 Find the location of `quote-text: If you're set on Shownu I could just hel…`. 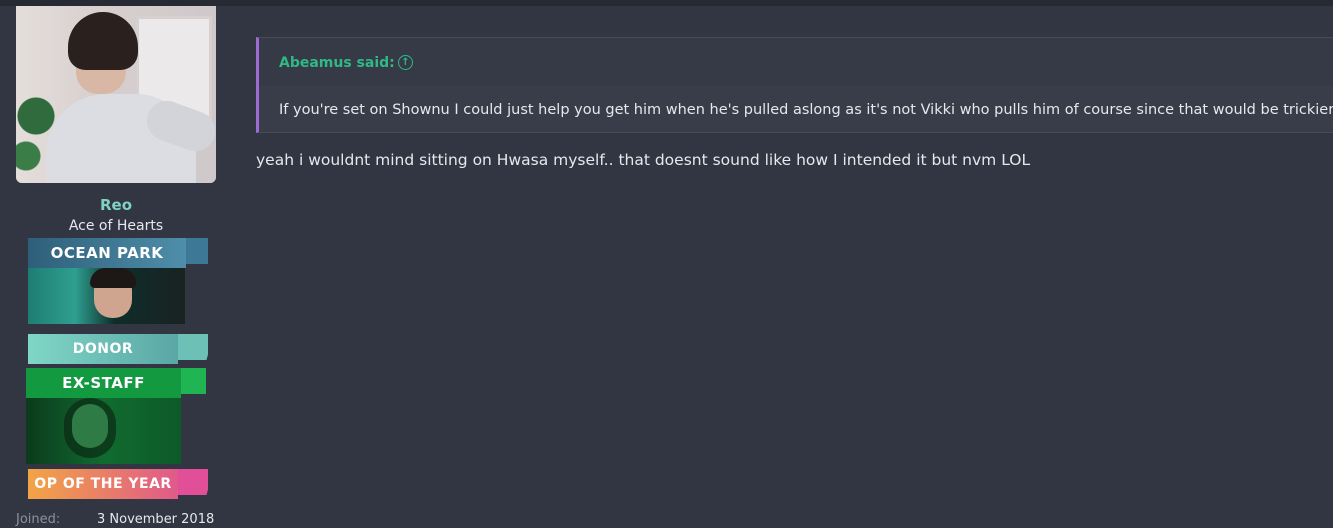

quote-text: If you're set on Shownu I could just hel… is located at coordinates (806, 110).